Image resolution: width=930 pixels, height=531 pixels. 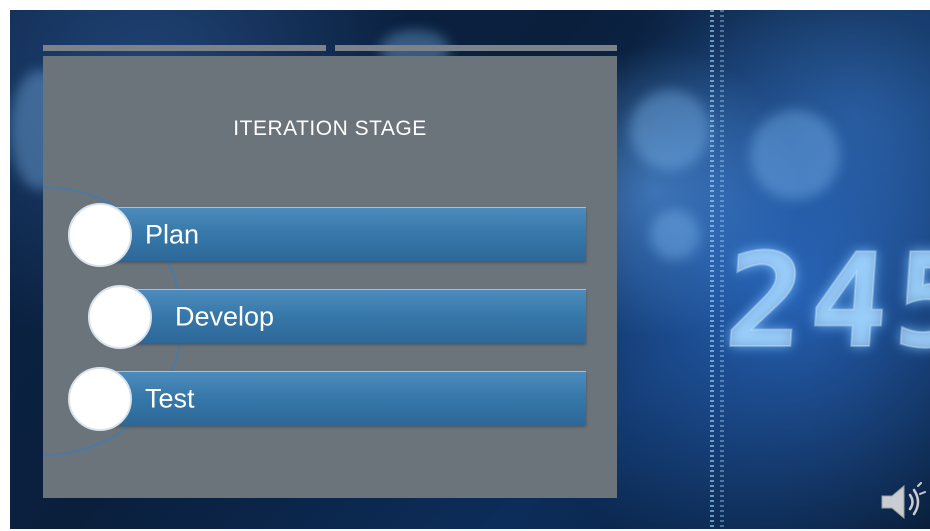 What do you see at coordinates (170, 398) in the screenshot?
I see `stage-label-test: Test` at bounding box center [170, 398].